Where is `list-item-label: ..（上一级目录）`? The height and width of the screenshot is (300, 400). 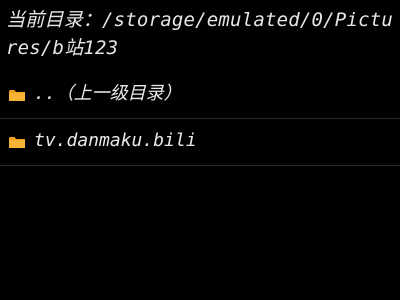 list-item-label: ..（上一级目录） is located at coordinates (108, 93).